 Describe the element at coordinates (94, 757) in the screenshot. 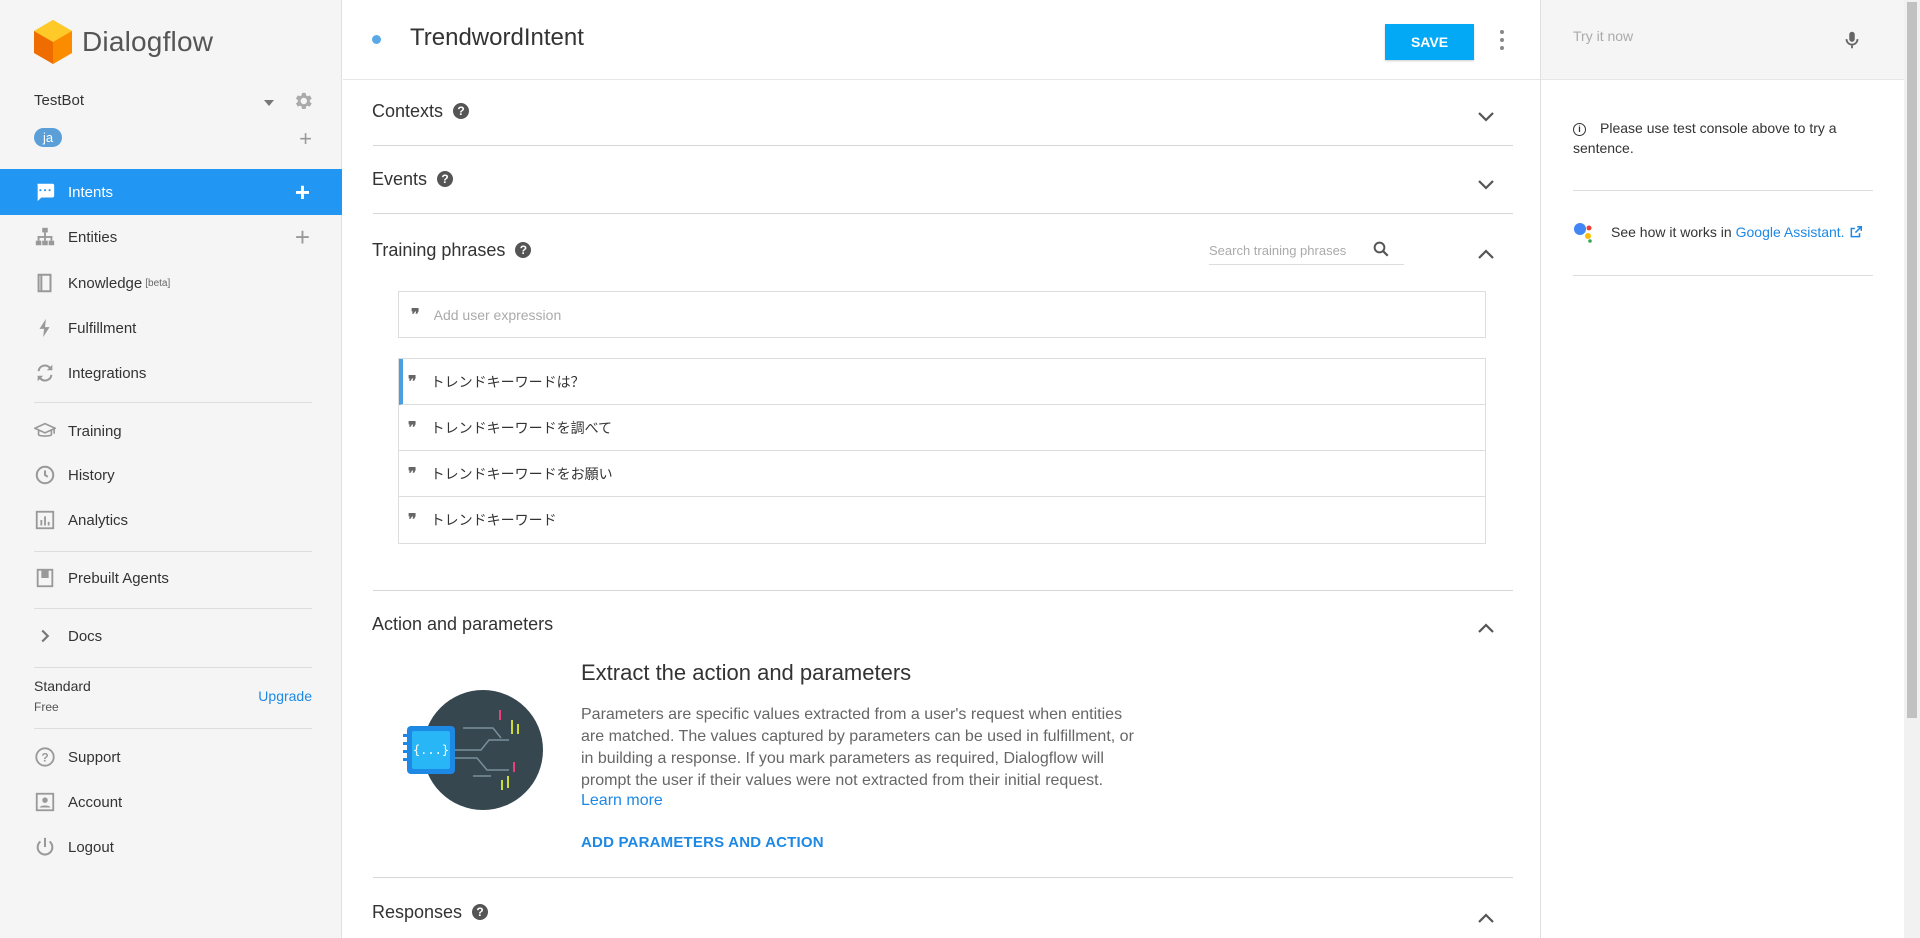

I see `sidebar-item-label: Support` at that location.